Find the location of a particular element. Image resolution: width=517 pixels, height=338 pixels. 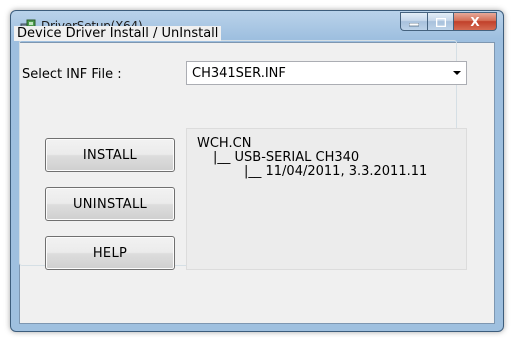

minimize-icon is located at coordinates (414, 21).